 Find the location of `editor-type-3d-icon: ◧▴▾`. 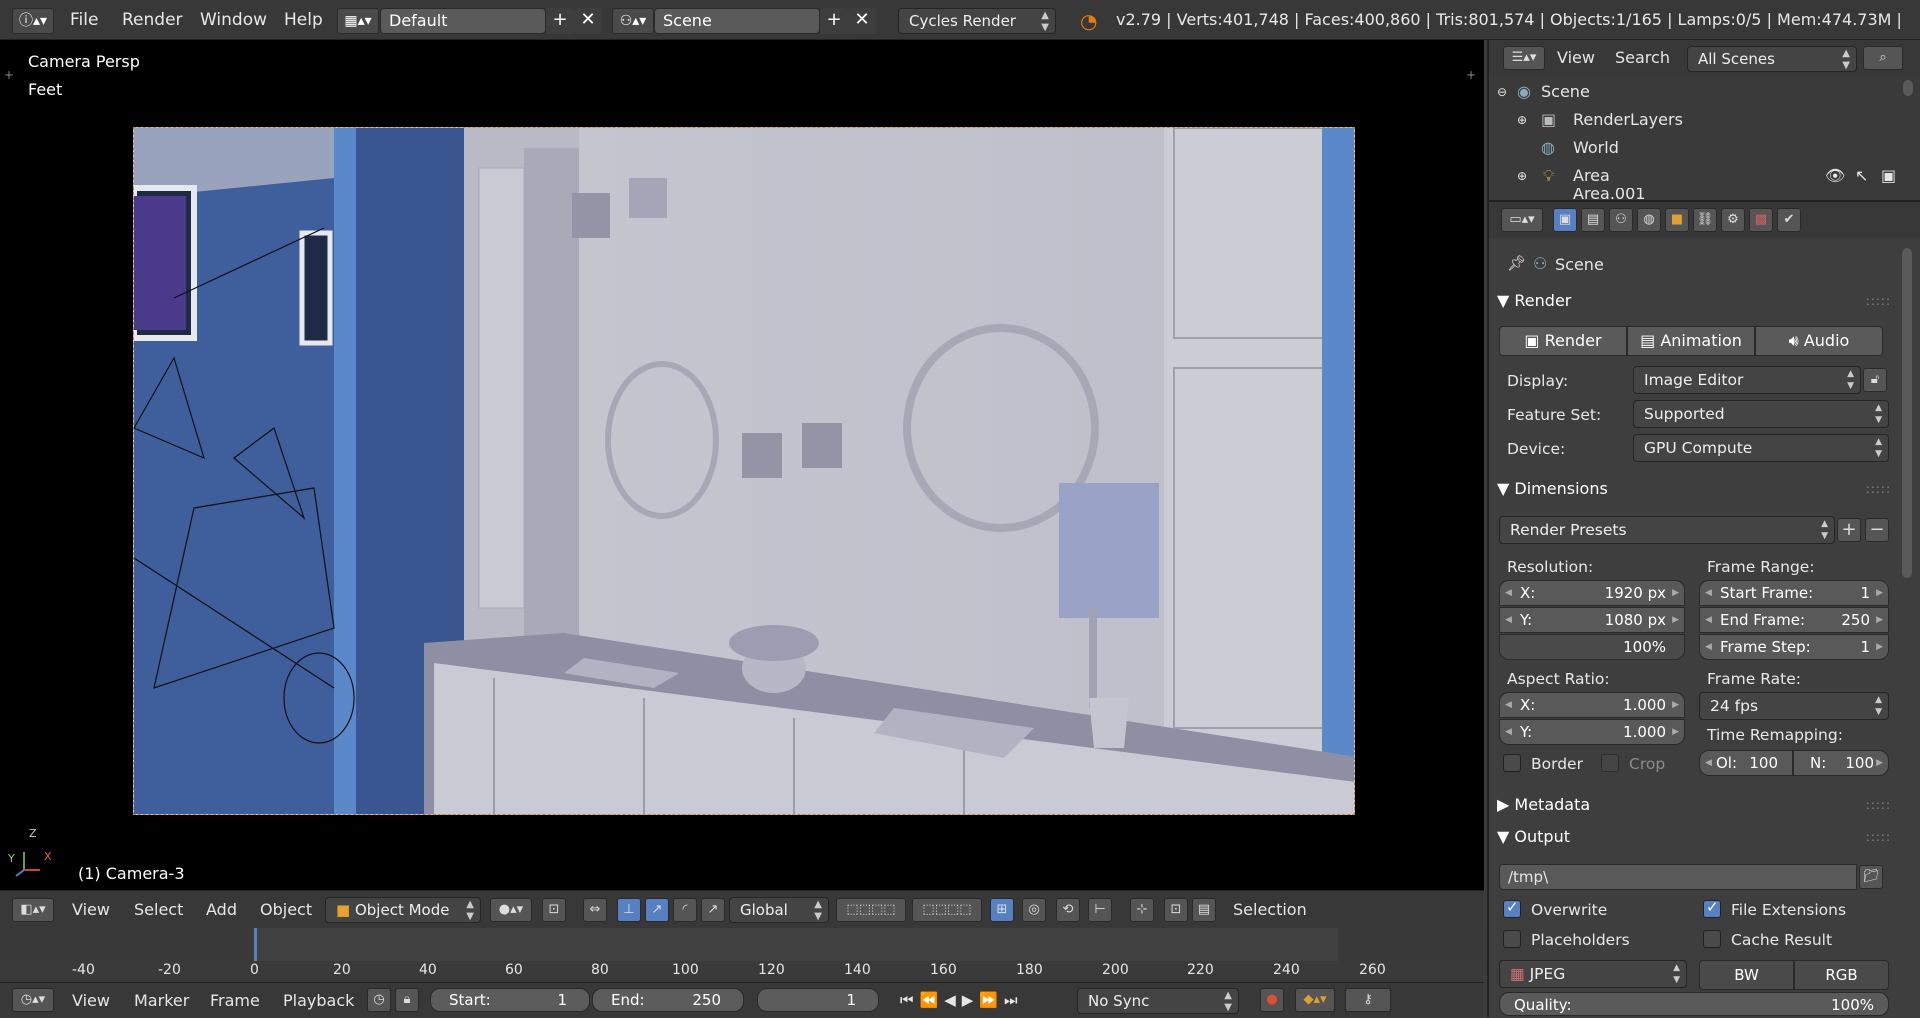

editor-type-3d-icon: ◧▴▾ is located at coordinates (33, 910).